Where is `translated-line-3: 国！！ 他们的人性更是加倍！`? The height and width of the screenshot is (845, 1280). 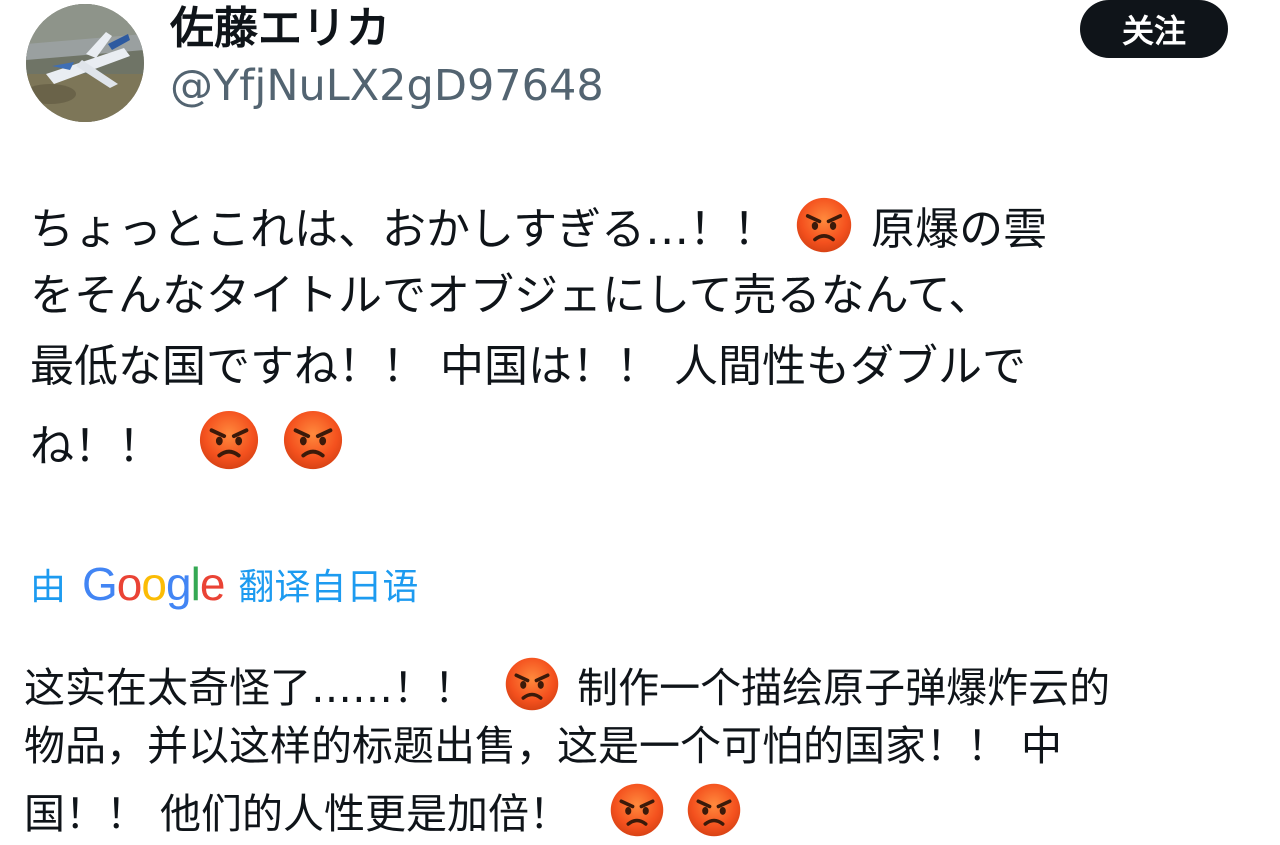 translated-line-3: 国！！ 他们的人性更是加倍！ is located at coordinates (639, 810).